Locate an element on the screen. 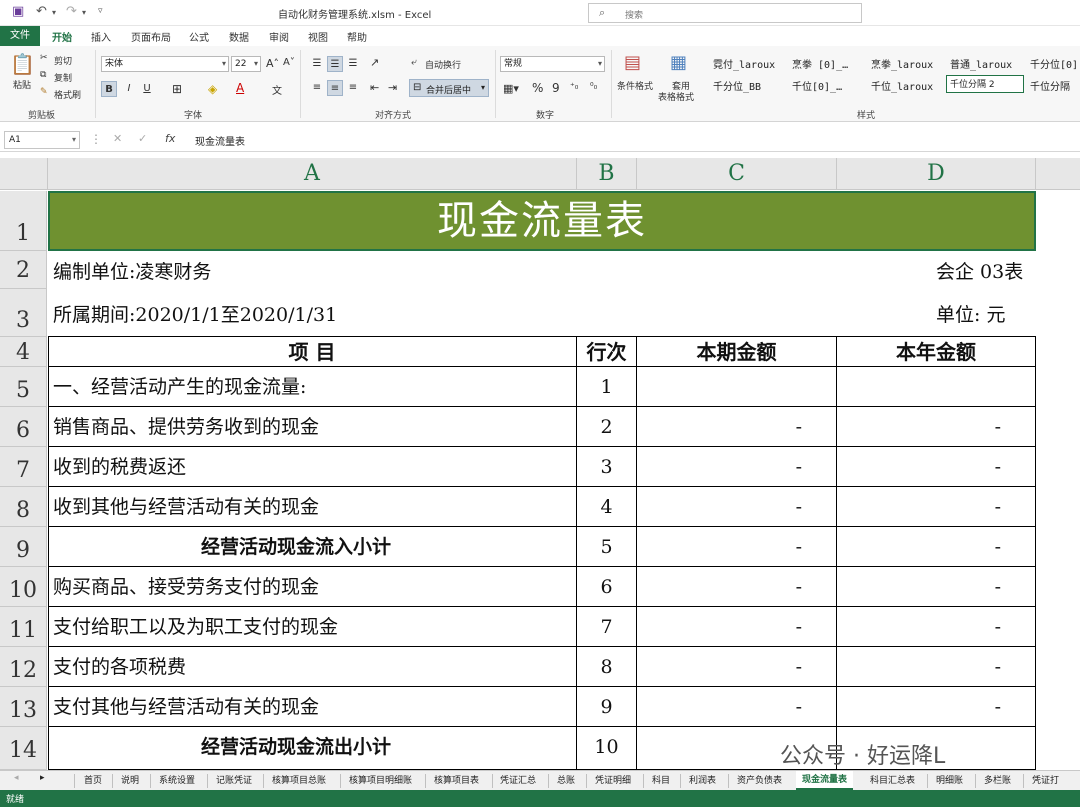  cell-style-selected: 千位分隔 2 is located at coordinates (985, 84).